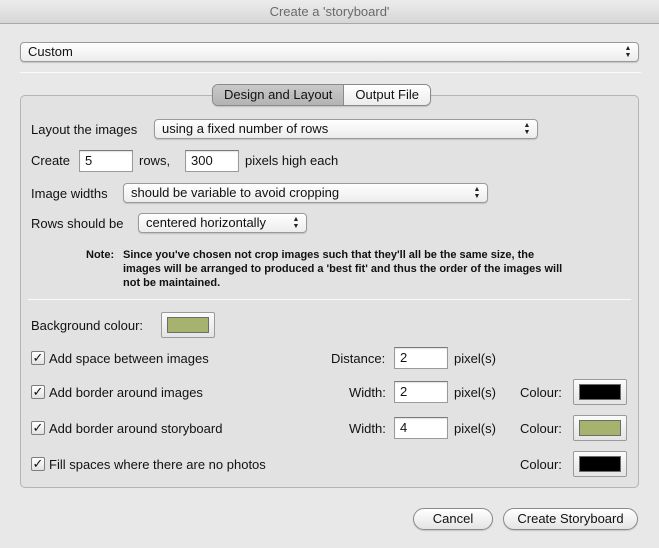 This screenshot has width=659, height=548. What do you see at coordinates (541, 428) in the screenshot?
I see `storyboard-border-colour-label: Colour:` at bounding box center [541, 428].